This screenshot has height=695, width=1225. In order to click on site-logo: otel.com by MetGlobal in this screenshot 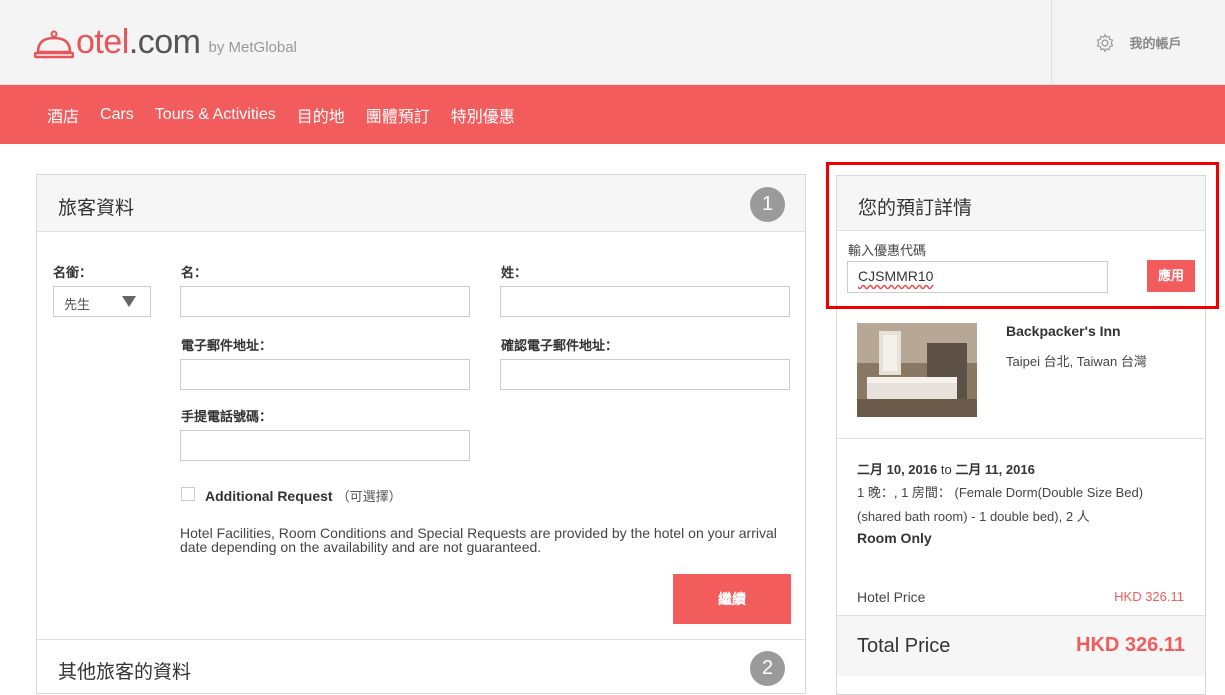, I will do `click(165, 40)`.